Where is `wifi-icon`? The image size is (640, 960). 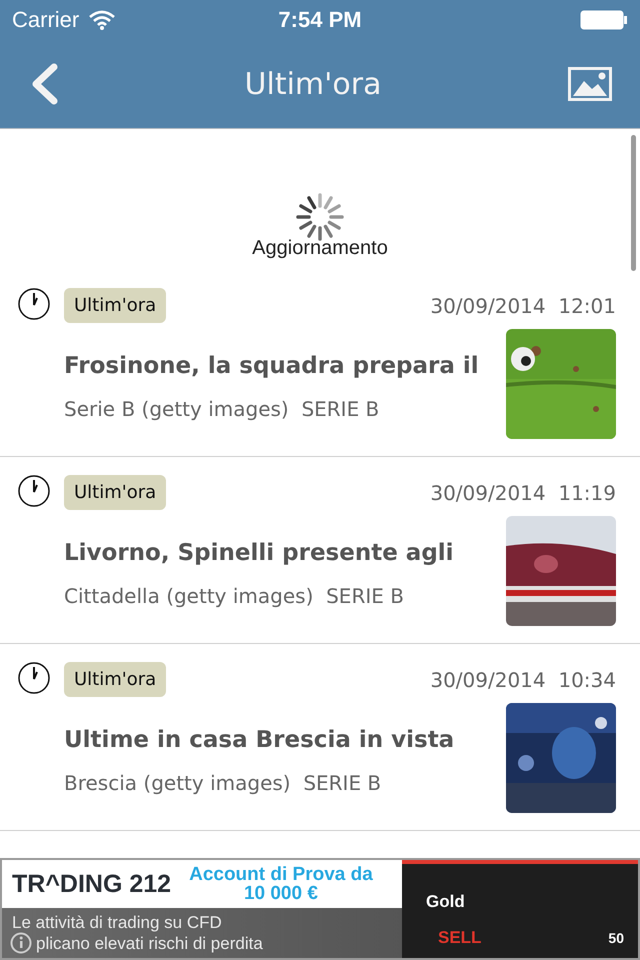
wifi-icon is located at coordinates (102, 20).